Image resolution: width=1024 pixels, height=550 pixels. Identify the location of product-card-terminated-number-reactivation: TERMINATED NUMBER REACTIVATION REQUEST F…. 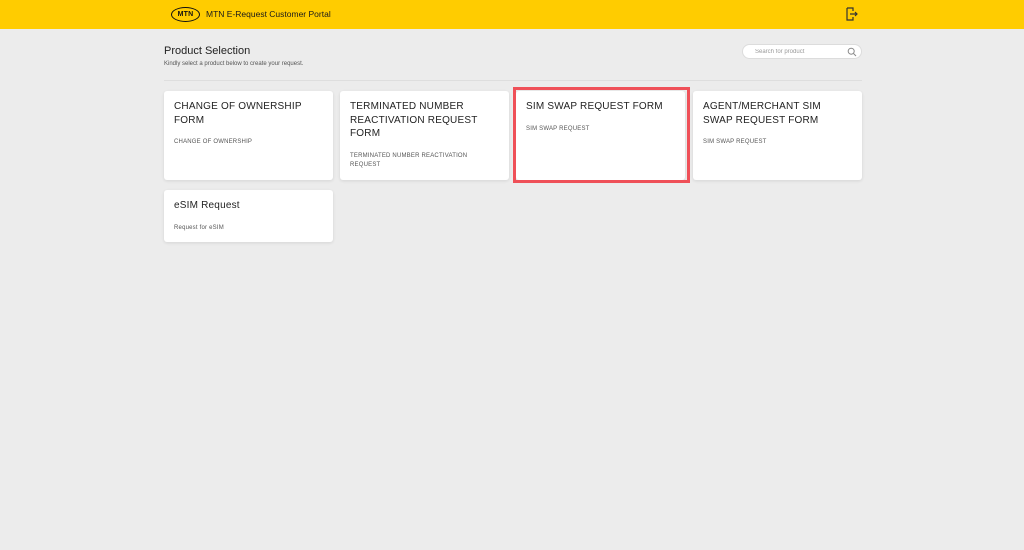
(424, 135).